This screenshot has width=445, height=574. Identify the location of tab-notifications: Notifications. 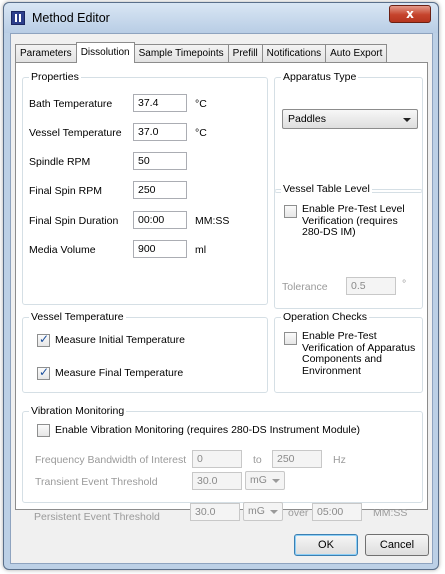
(294, 53).